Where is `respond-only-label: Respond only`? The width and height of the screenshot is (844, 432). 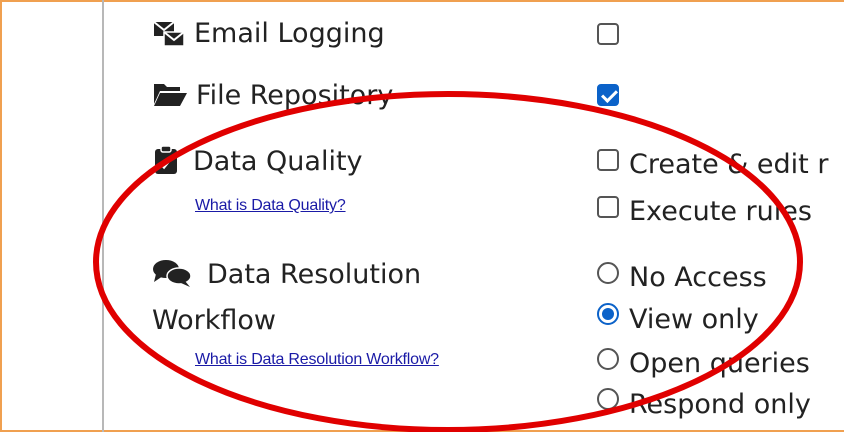
respond-only-label: Respond only is located at coordinates (720, 404).